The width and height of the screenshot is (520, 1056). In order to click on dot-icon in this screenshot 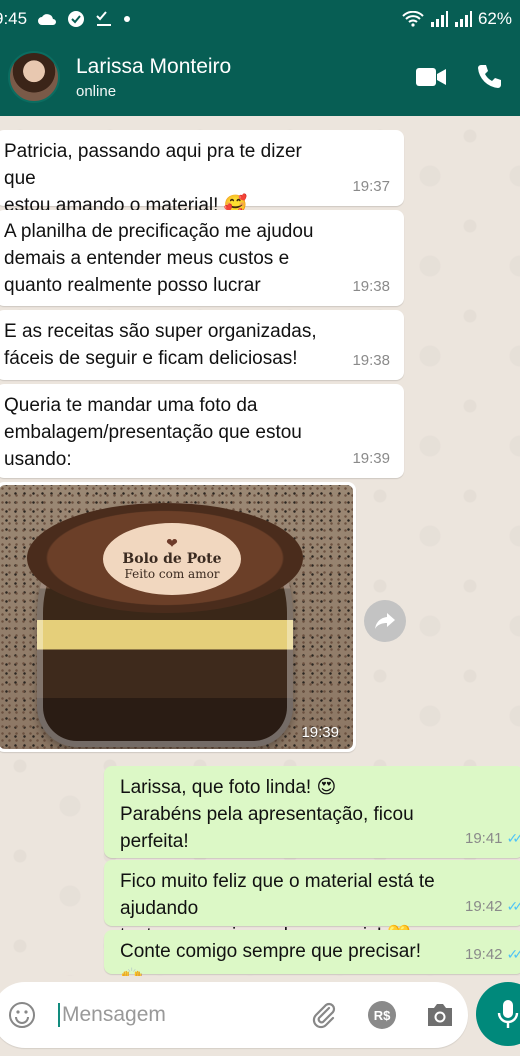, I will do `click(127, 19)`.